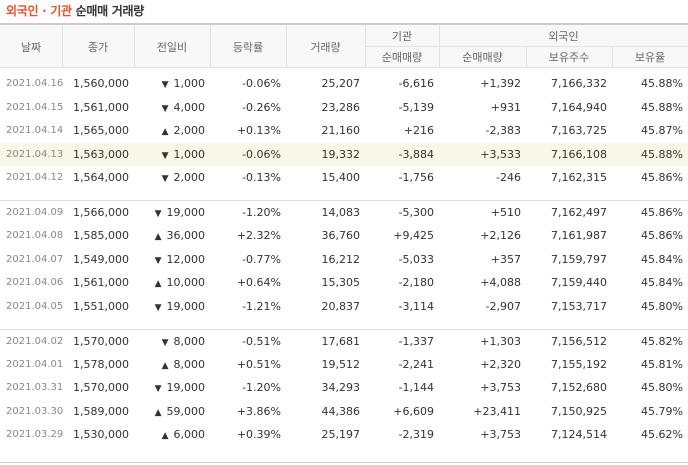 This screenshot has width=688, height=465. I want to click on header-close: 종가, so click(98, 47).